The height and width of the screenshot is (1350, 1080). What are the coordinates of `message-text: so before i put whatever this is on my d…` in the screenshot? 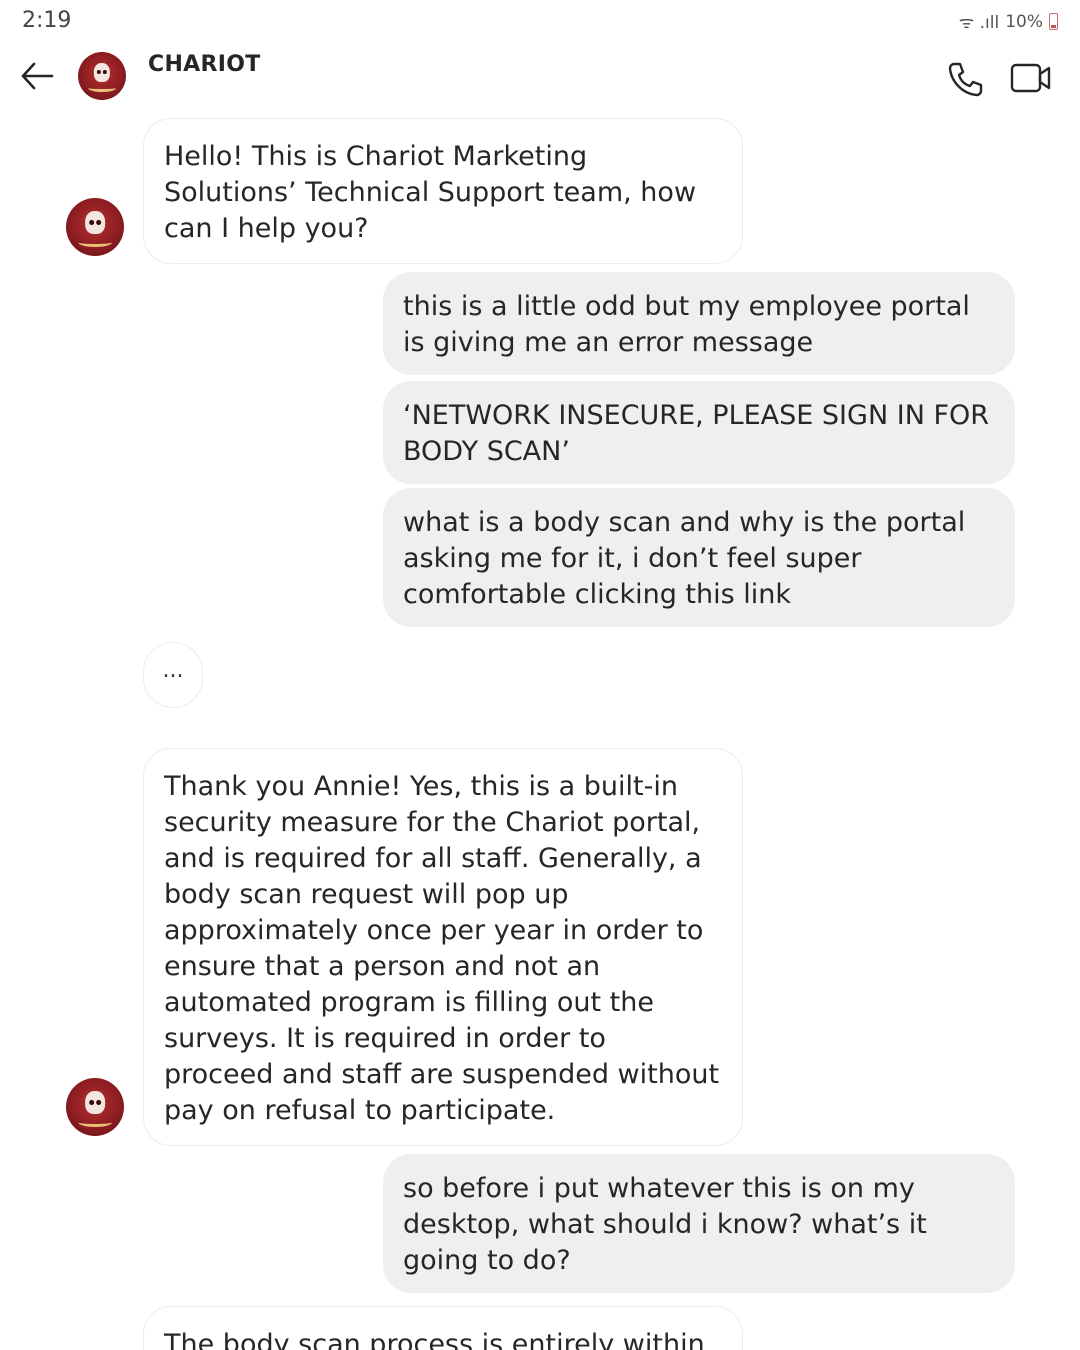 It's located at (665, 1224).